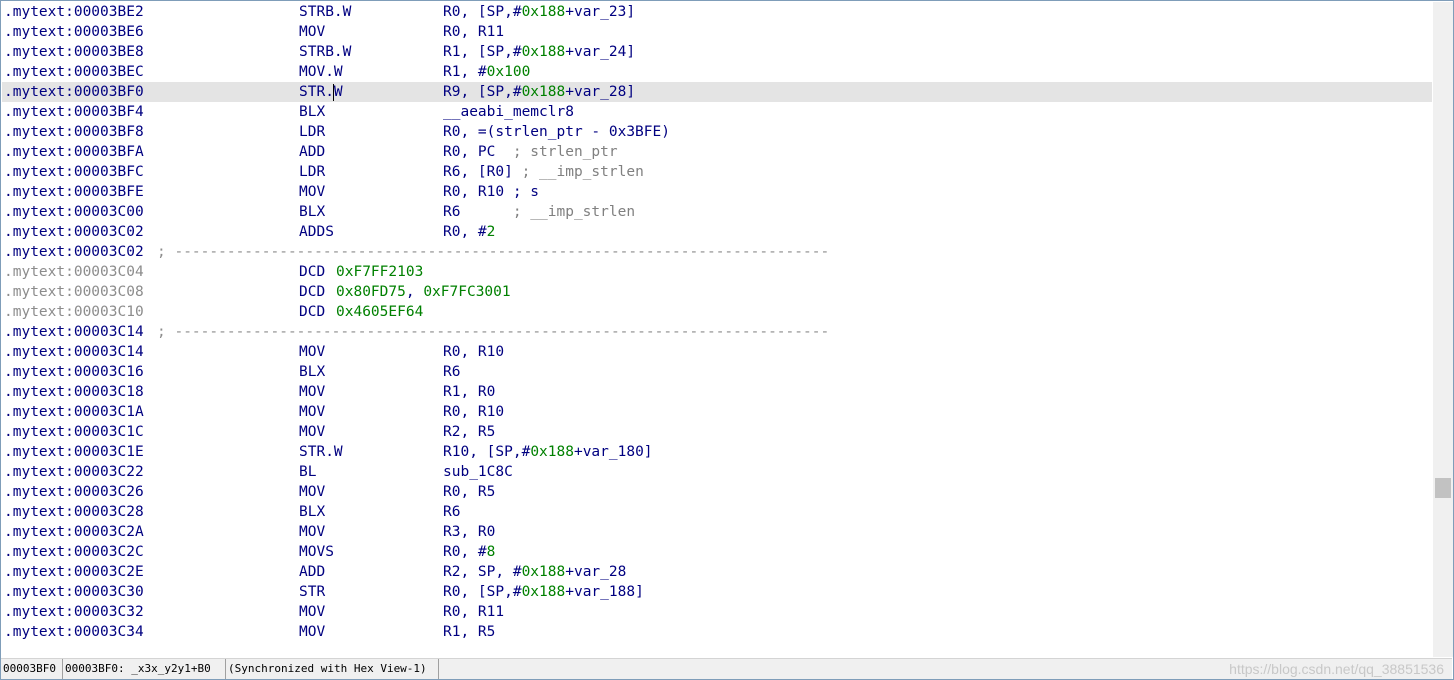 This screenshot has height=680, width=1454. I want to click on operand-text: R10, [SP,#, so click(487, 452).